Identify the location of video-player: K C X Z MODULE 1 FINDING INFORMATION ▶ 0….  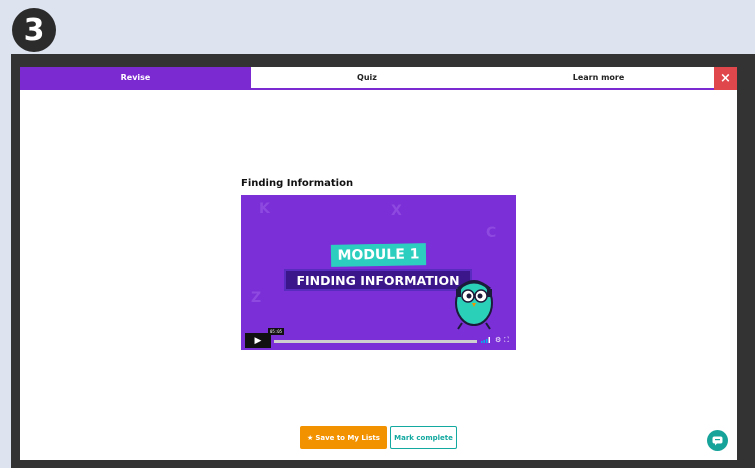
(378, 272).